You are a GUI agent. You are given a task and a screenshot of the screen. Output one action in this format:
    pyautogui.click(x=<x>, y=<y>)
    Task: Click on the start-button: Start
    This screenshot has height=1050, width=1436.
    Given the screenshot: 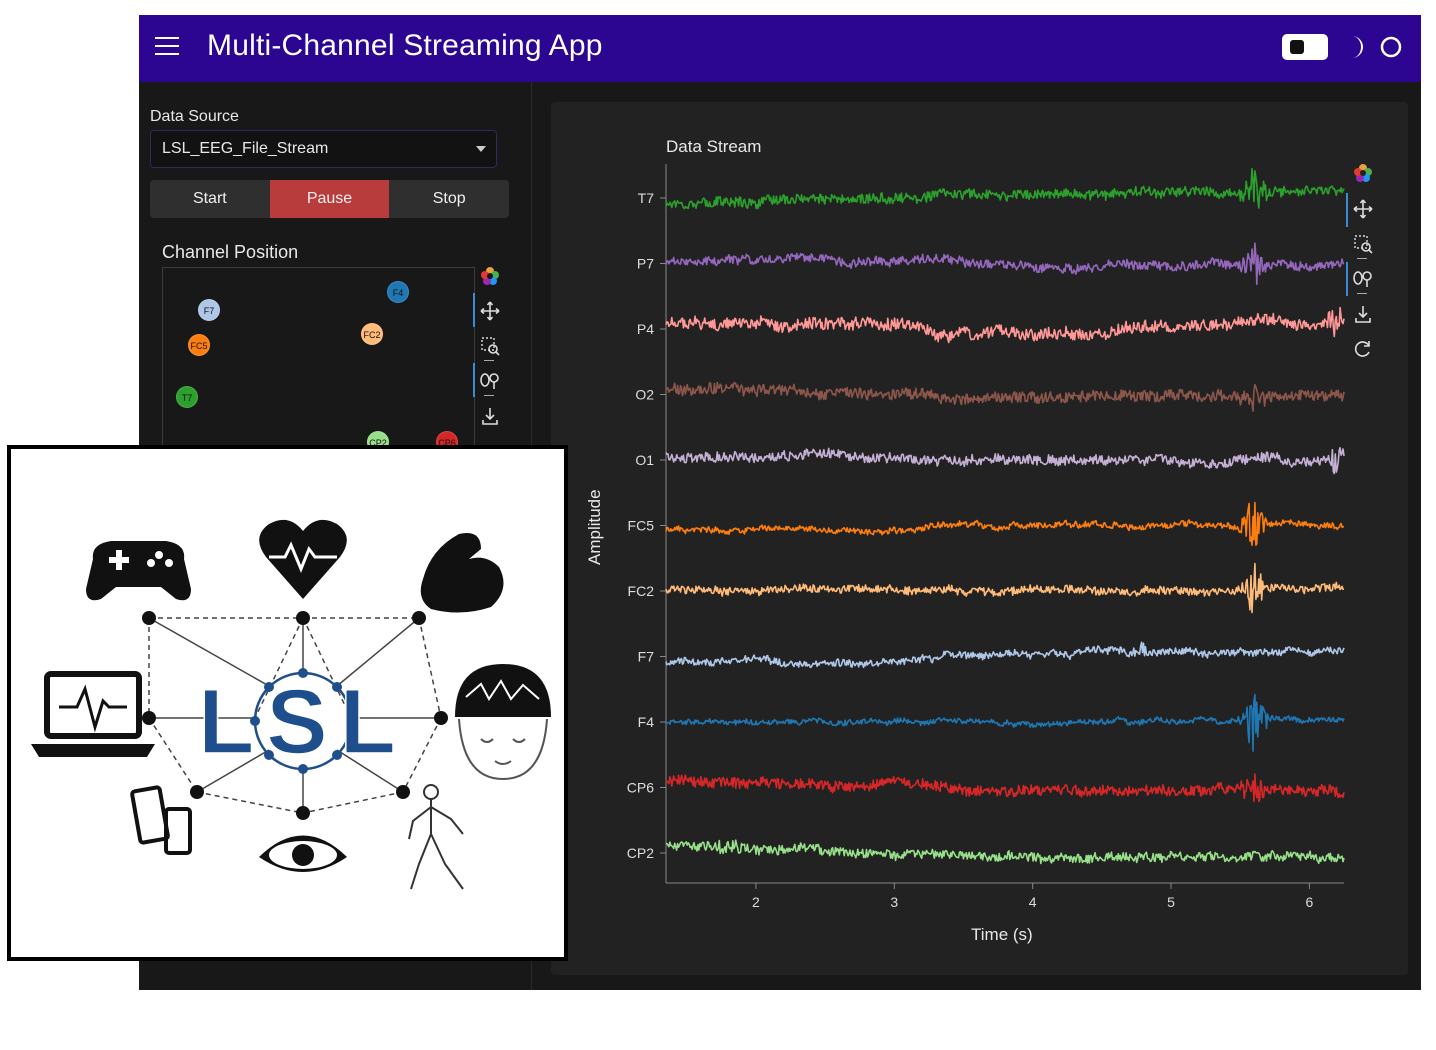 What is the action you would take?
    pyautogui.click(x=210, y=199)
    